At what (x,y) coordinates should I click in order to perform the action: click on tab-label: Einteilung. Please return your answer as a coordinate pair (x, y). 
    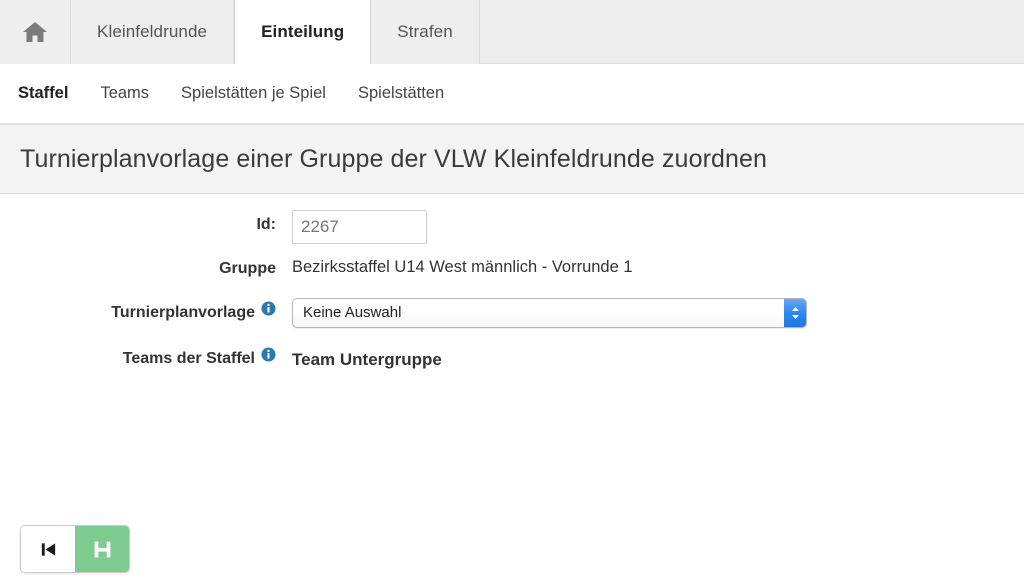
    Looking at the image, I should click on (303, 31).